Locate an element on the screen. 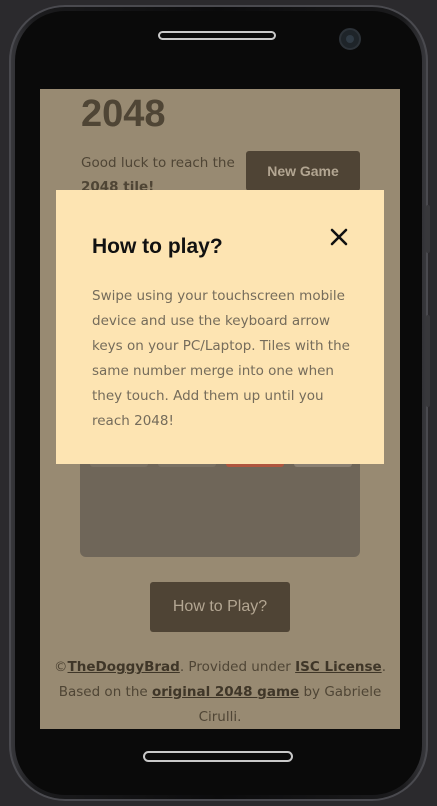 This screenshot has width=437, height=806. modal-title: How to play? is located at coordinates (157, 246).